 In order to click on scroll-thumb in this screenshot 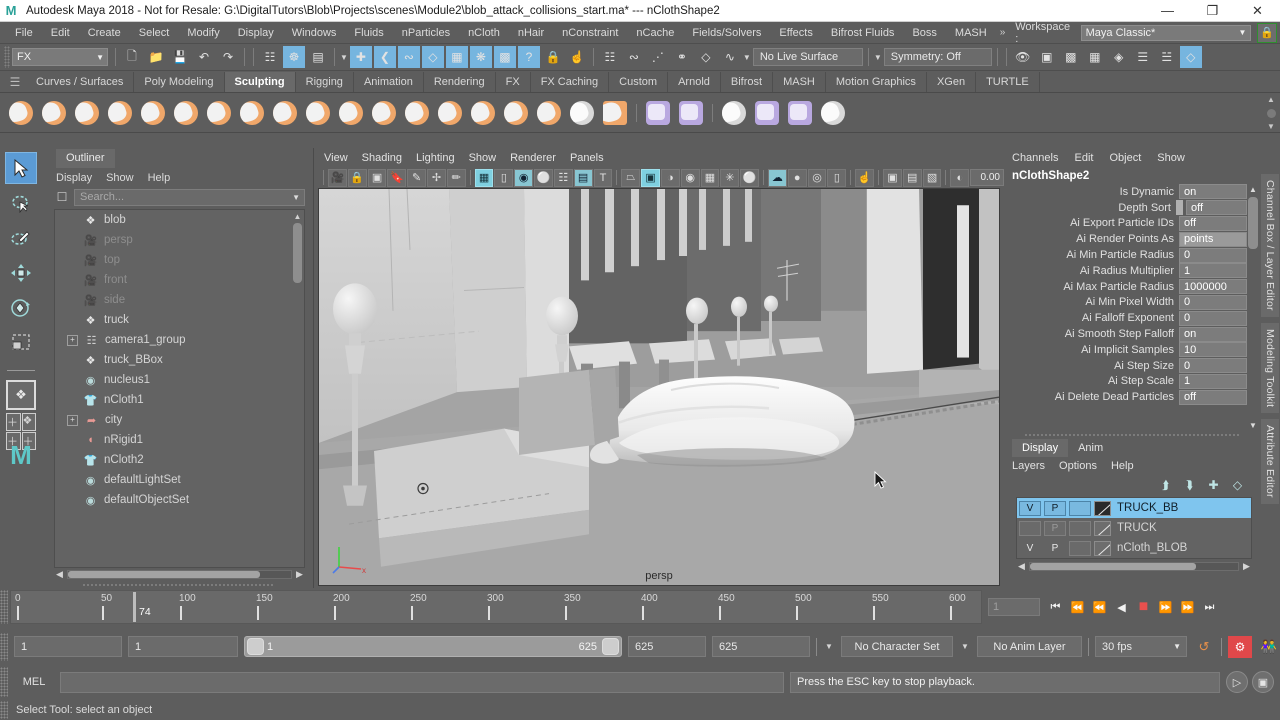, I will do `click(164, 574)`.